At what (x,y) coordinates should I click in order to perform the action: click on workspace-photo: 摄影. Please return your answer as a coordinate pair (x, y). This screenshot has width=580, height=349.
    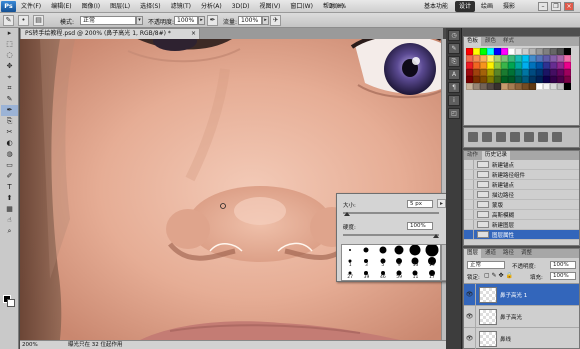
    Looking at the image, I should click on (509, 6).